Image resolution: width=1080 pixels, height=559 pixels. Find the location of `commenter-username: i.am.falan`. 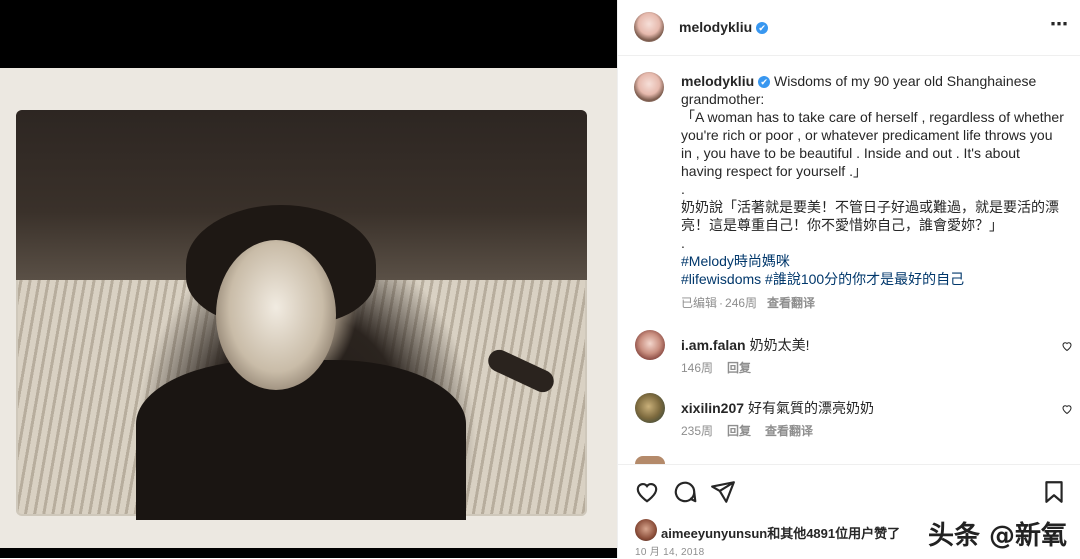

commenter-username: i.am.falan is located at coordinates (713, 345).